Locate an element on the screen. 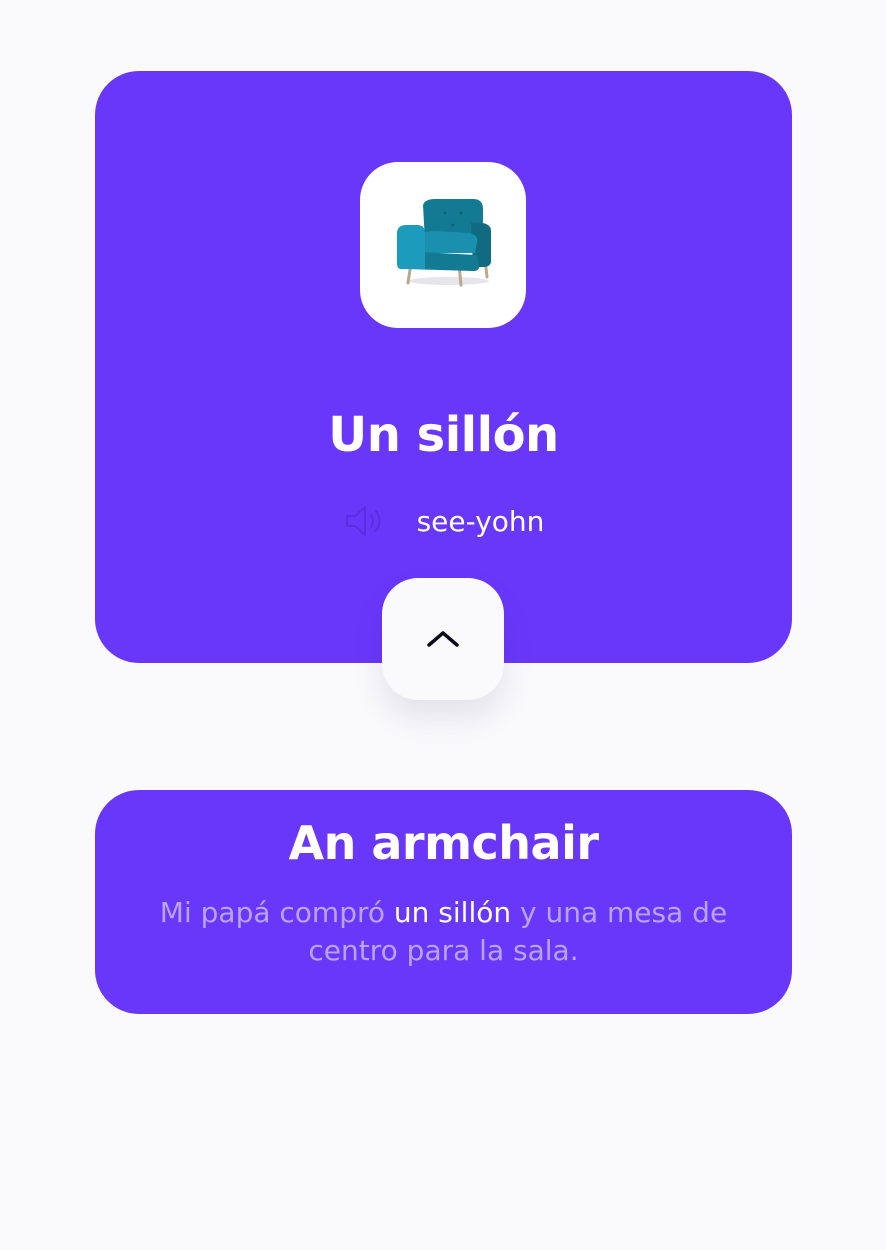  armchair-icon is located at coordinates (444, 243).